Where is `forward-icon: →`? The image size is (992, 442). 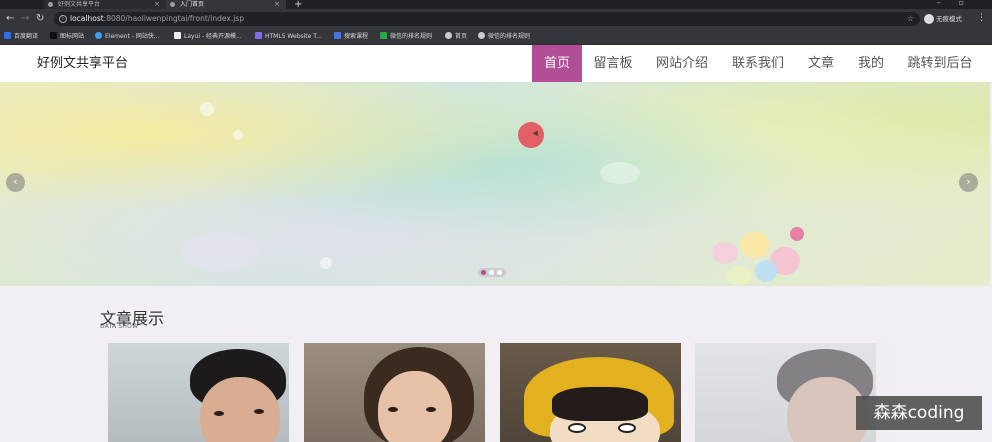 forward-icon: → is located at coordinates (25, 19).